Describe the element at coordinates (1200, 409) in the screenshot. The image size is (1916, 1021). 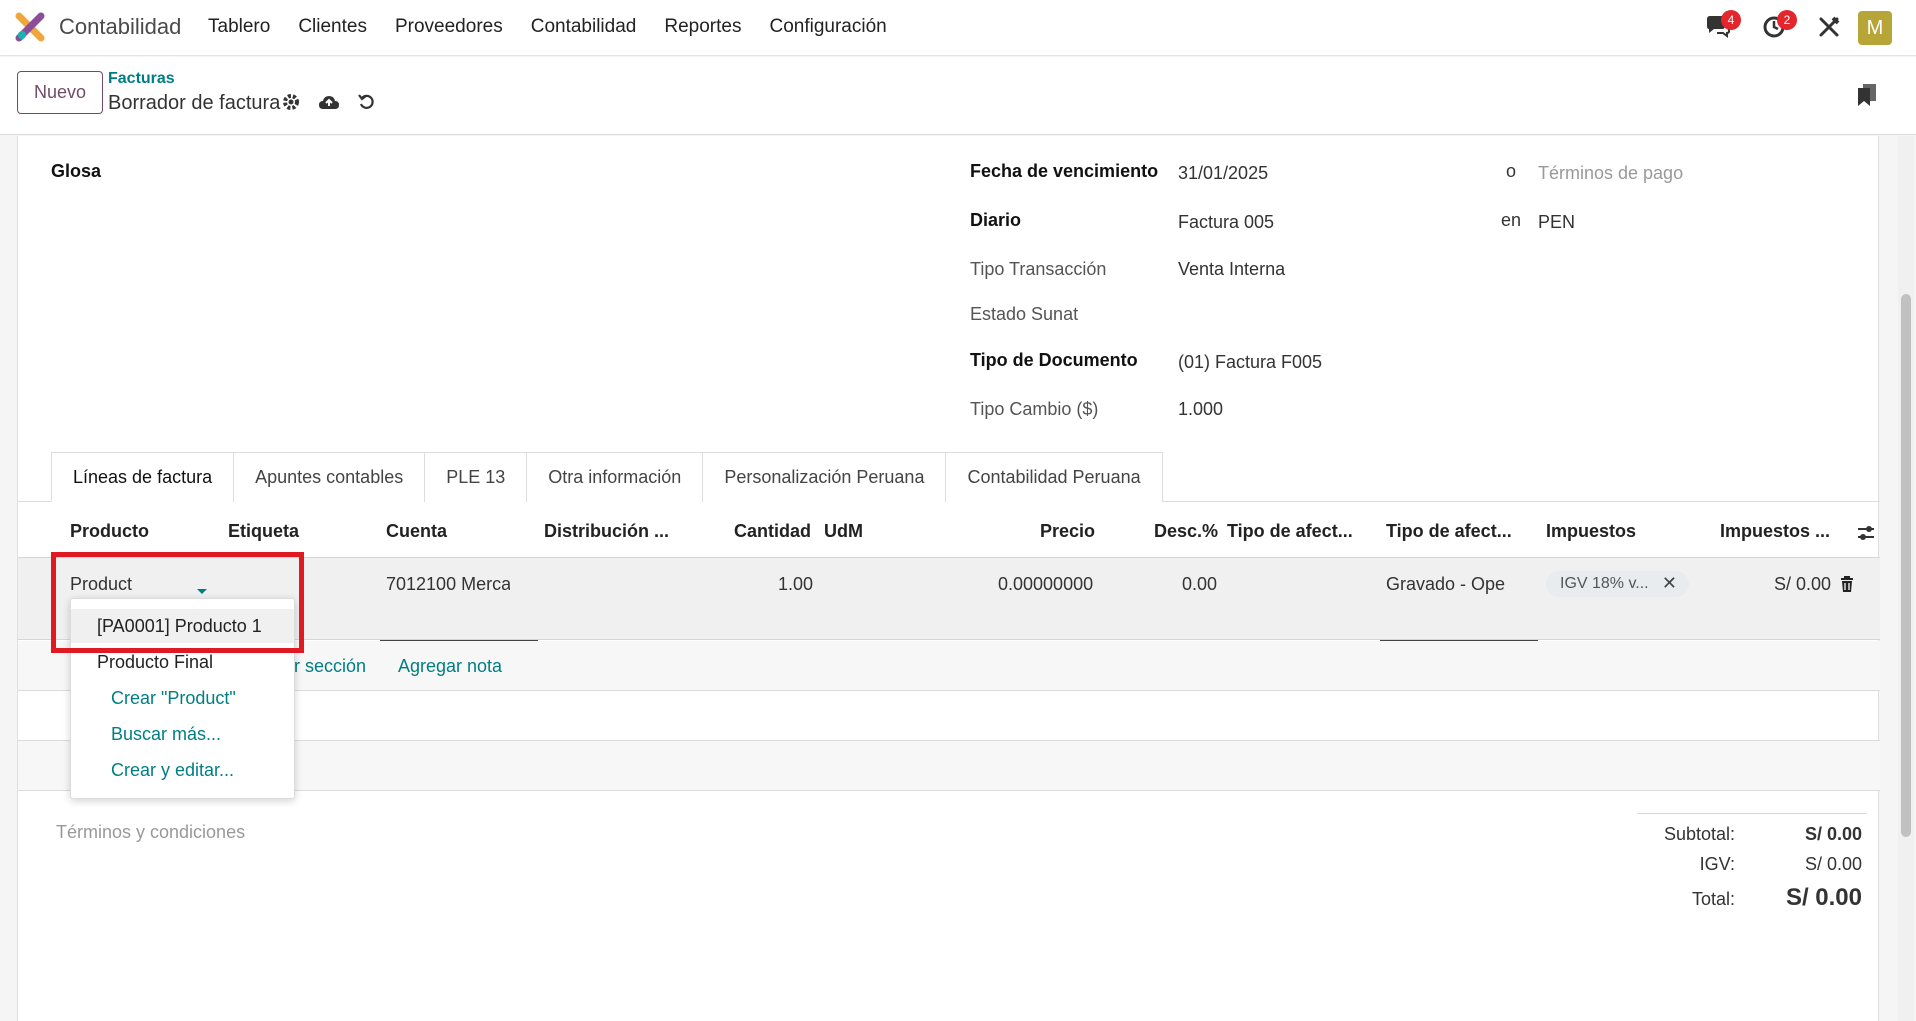
I see `exchange-rate-field: 1.000` at that location.